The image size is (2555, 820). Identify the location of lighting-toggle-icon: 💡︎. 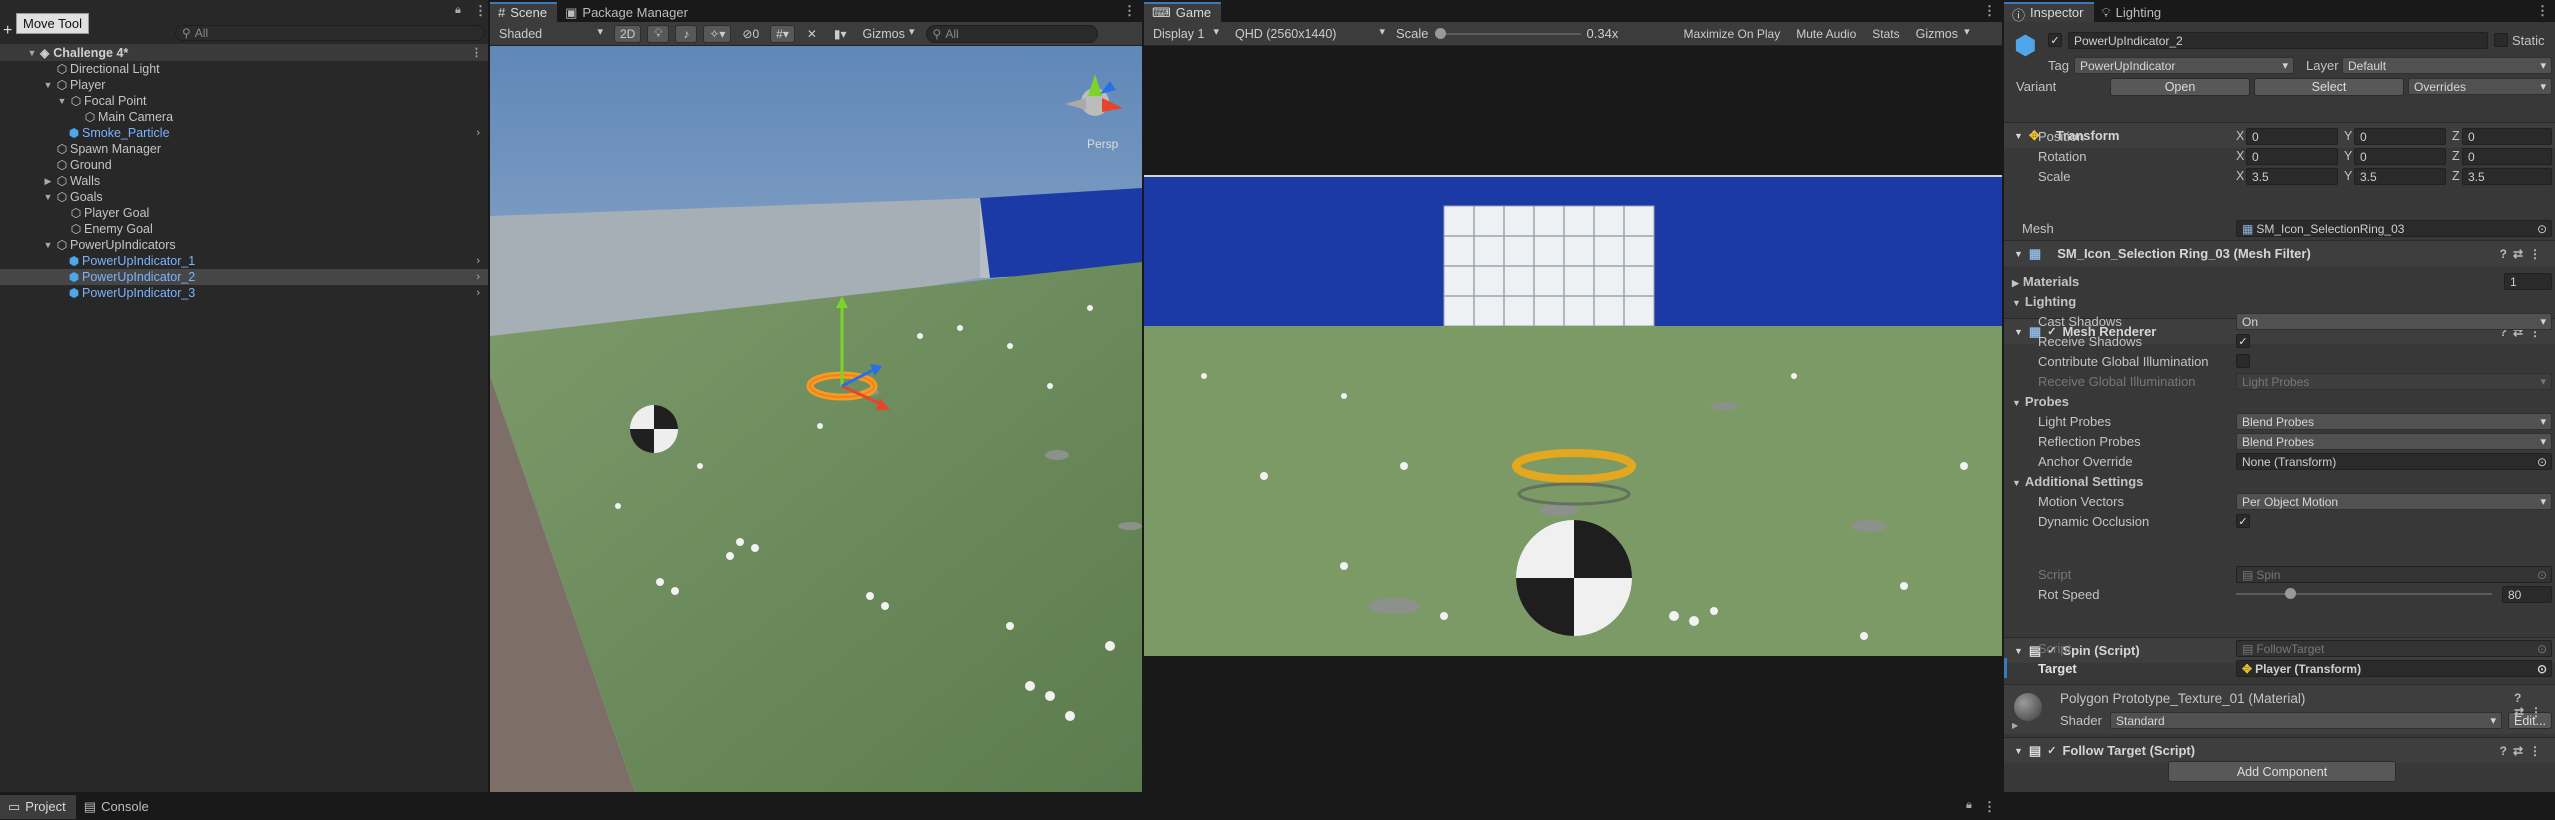
(658, 33).